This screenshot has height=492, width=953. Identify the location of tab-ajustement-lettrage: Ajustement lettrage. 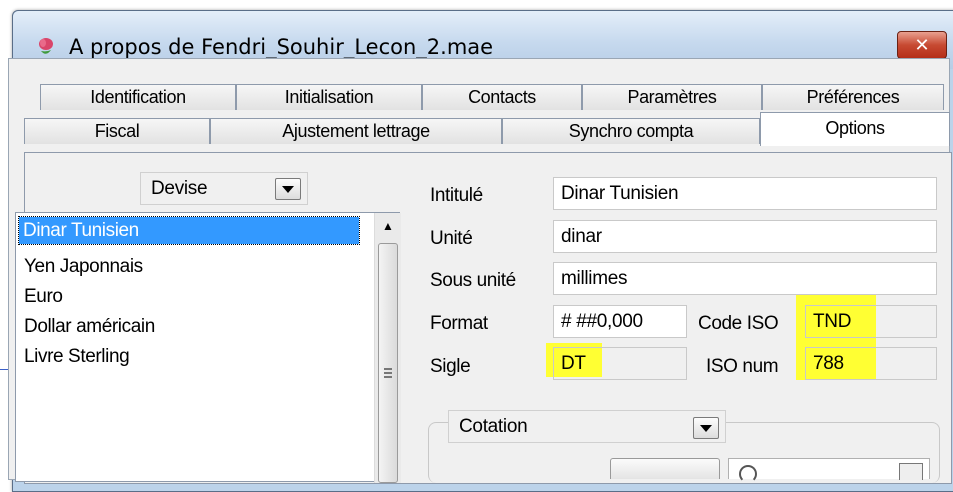
(356, 131).